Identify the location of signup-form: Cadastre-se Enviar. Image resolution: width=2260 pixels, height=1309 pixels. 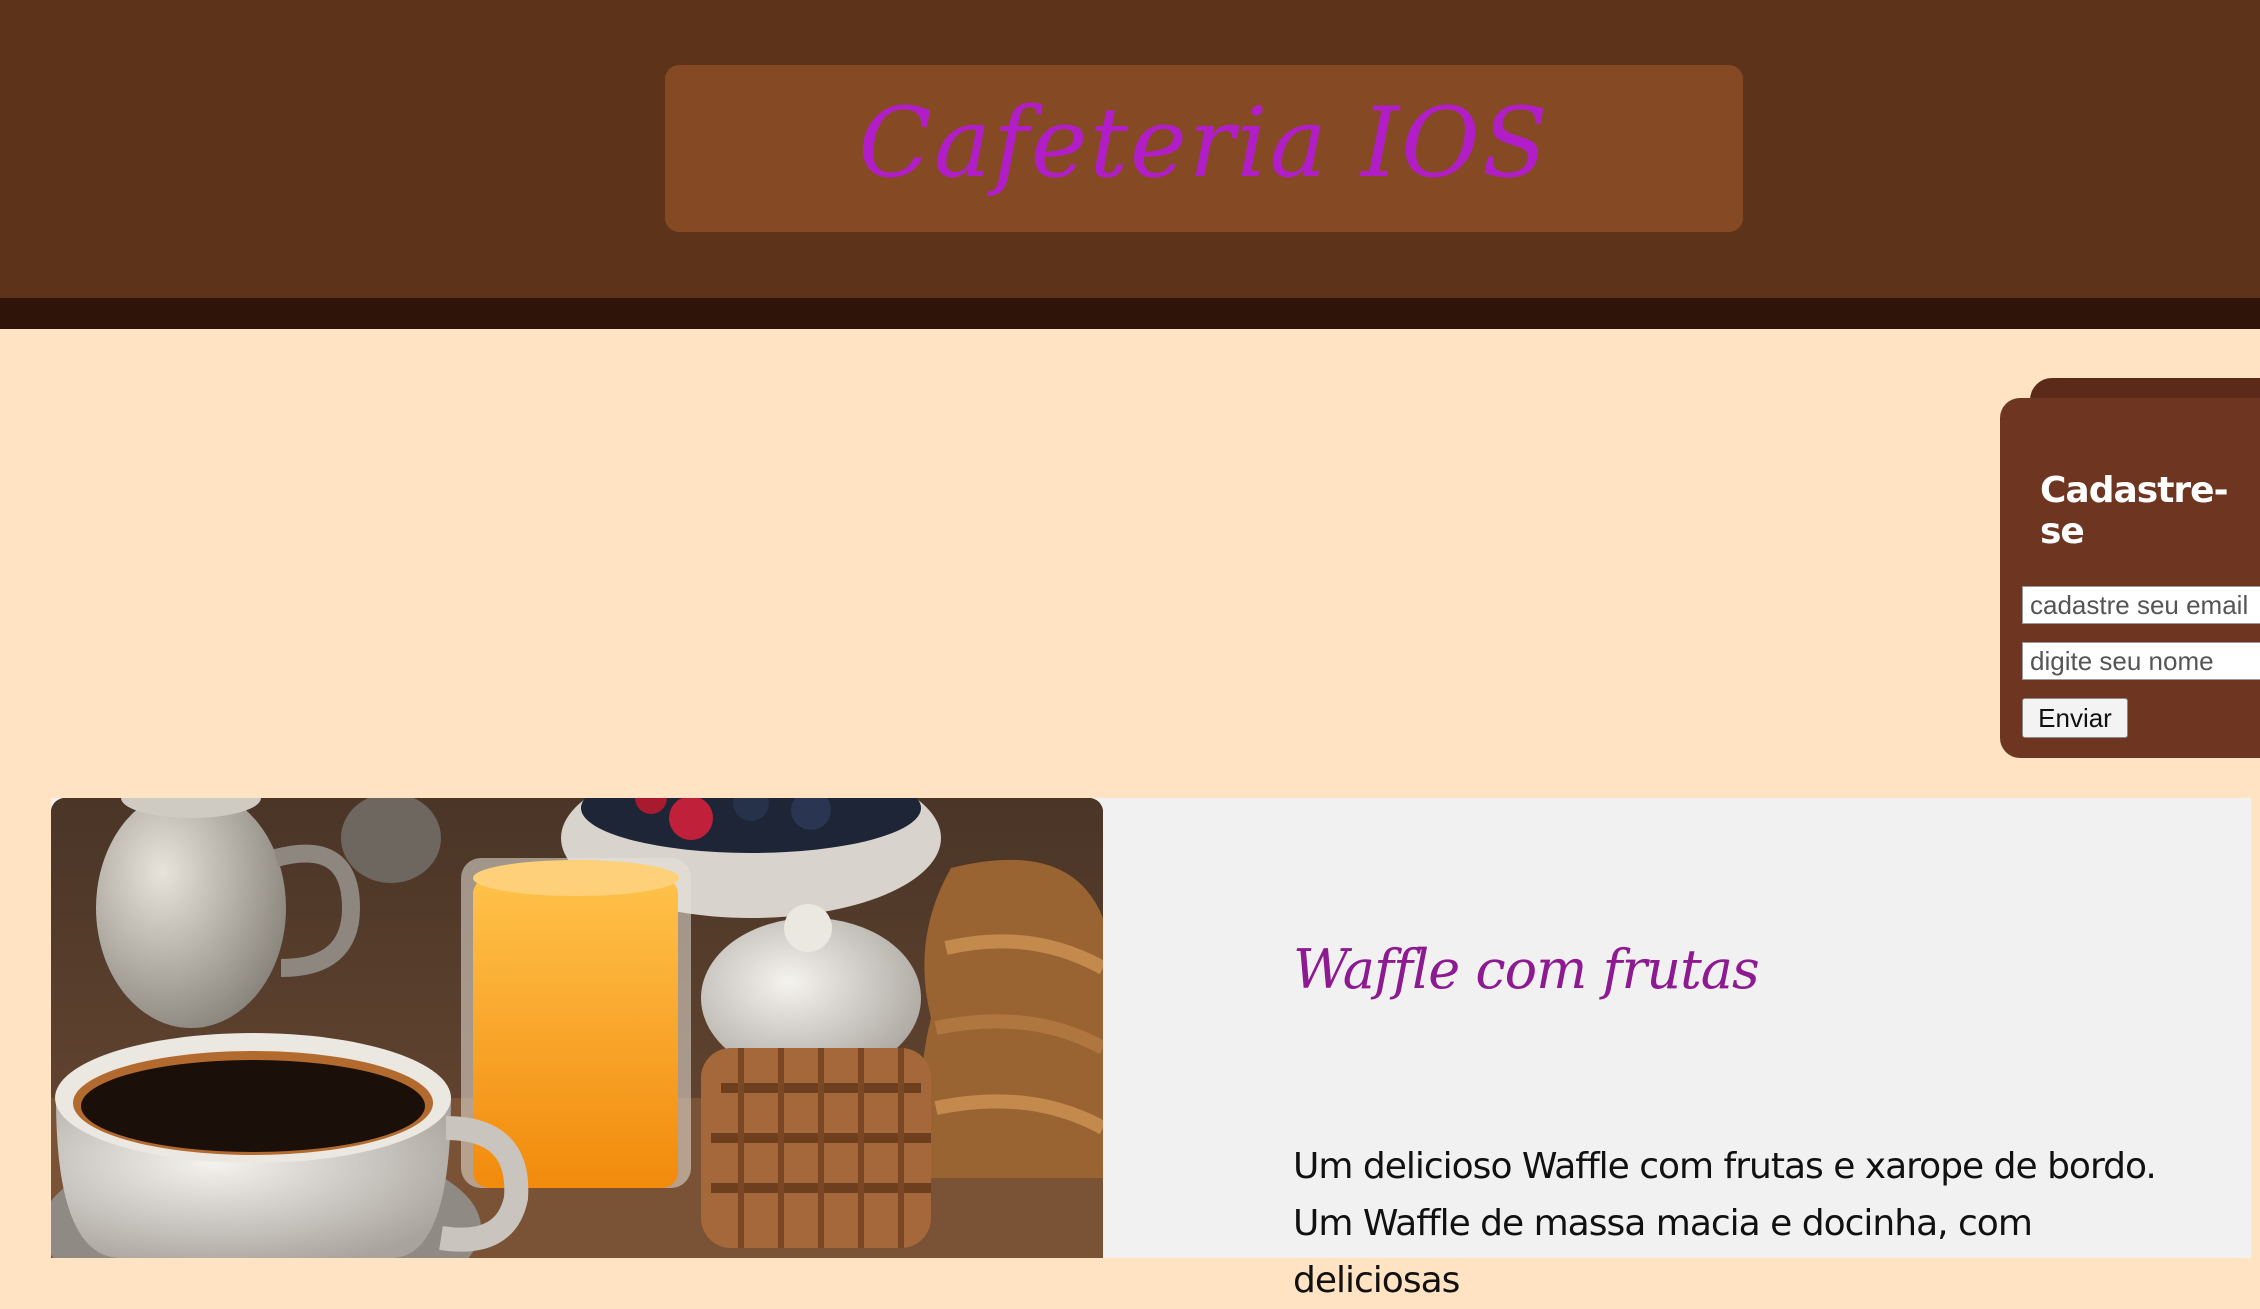
(2130, 578).